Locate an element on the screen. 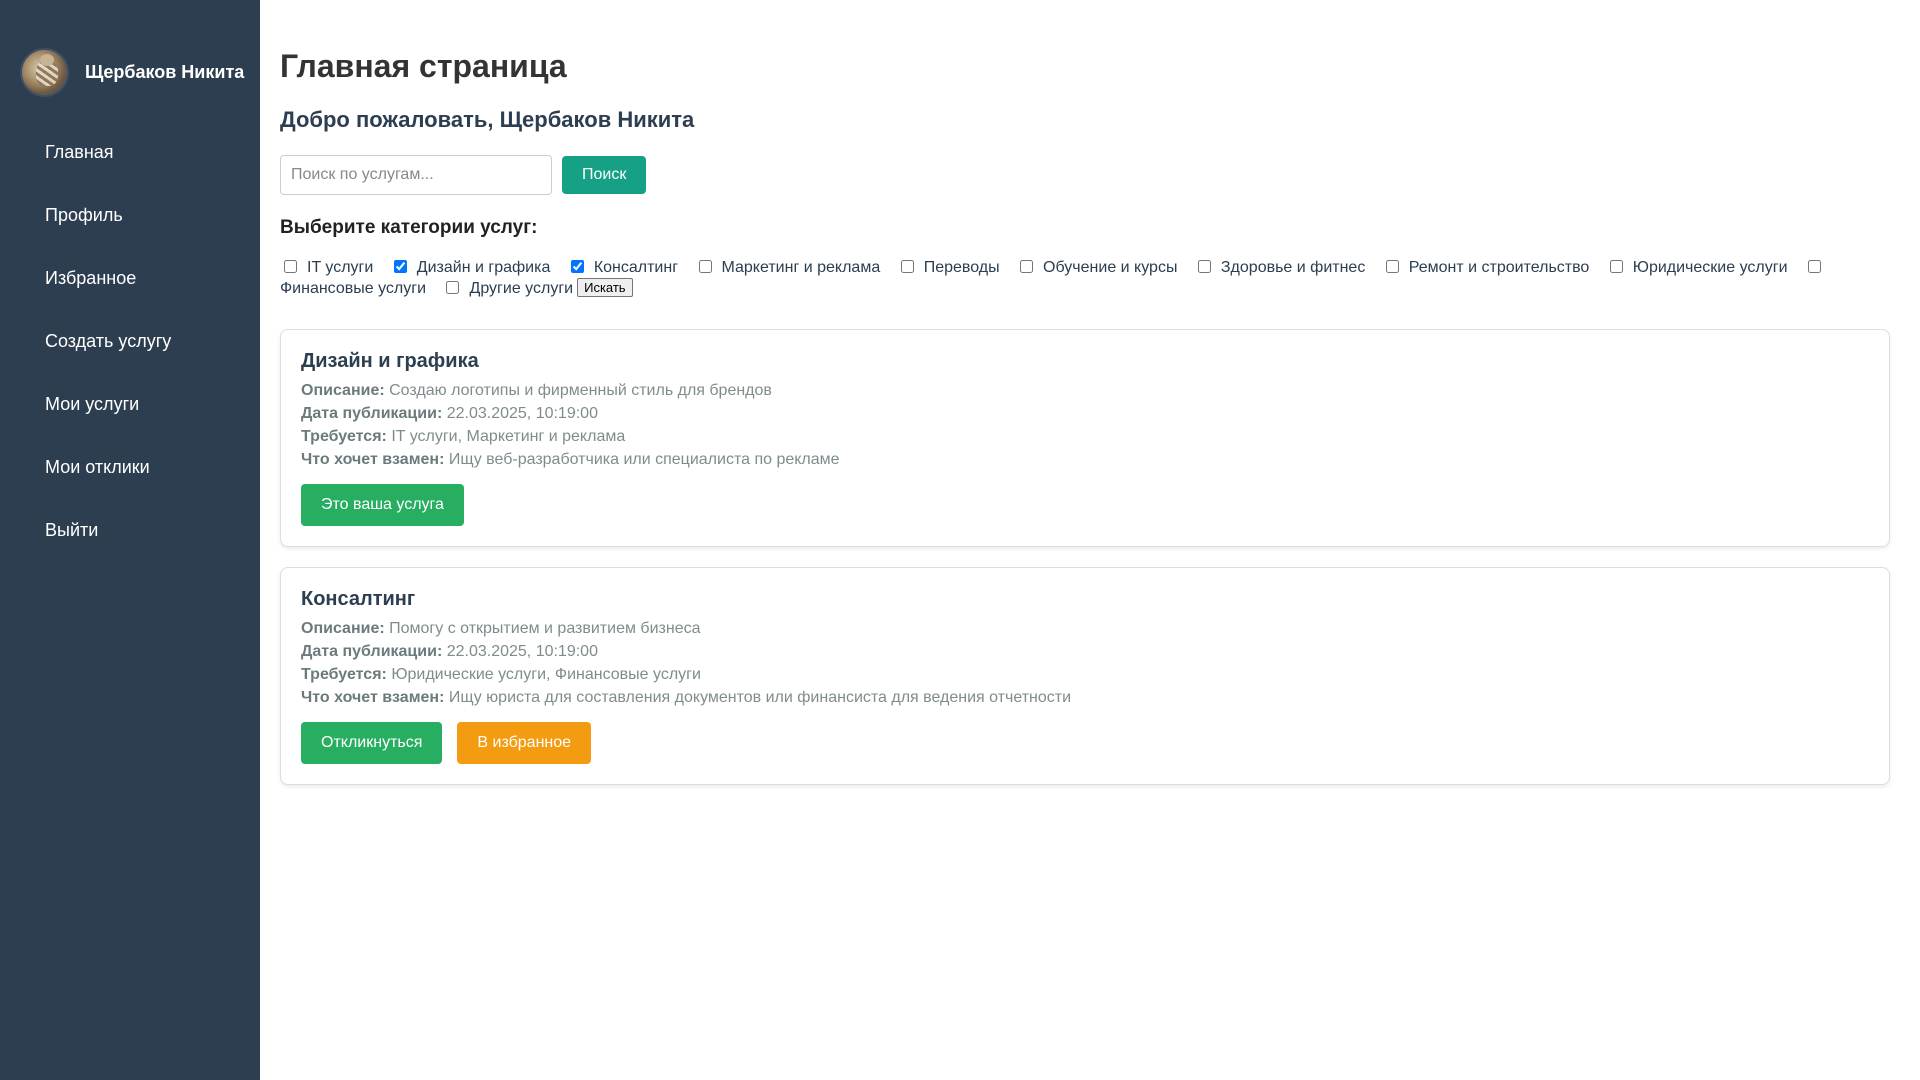 Image resolution: width=1920 pixels, height=1080 pixels. category-design: Дизайн и графика is located at coordinates (476, 267).